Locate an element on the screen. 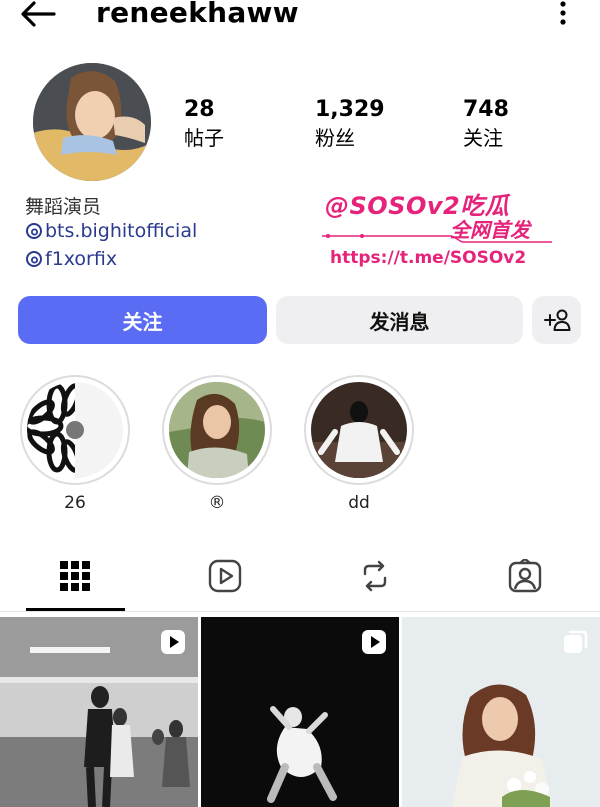  arrow-left-icon is located at coordinates (38, 14).